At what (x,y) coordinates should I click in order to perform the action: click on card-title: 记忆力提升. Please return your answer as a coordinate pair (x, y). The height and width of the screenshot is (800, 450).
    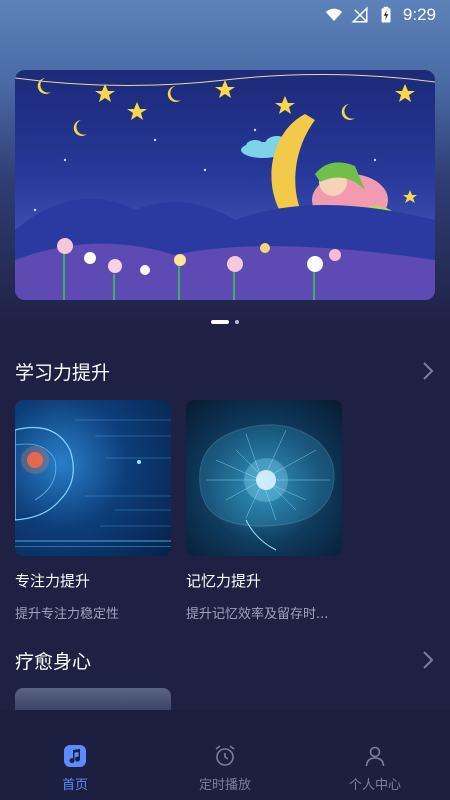
    Looking at the image, I should click on (224, 581).